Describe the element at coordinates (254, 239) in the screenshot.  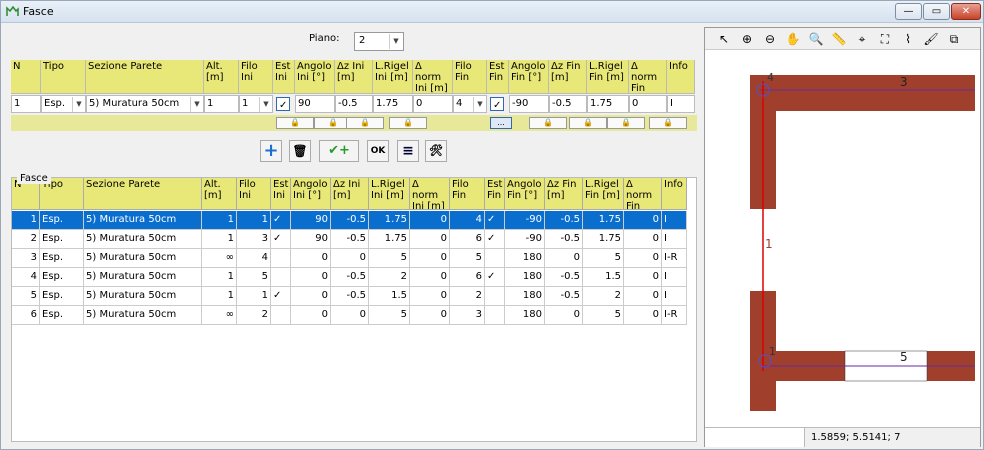
I see `table-cell-fi: 3` at that location.